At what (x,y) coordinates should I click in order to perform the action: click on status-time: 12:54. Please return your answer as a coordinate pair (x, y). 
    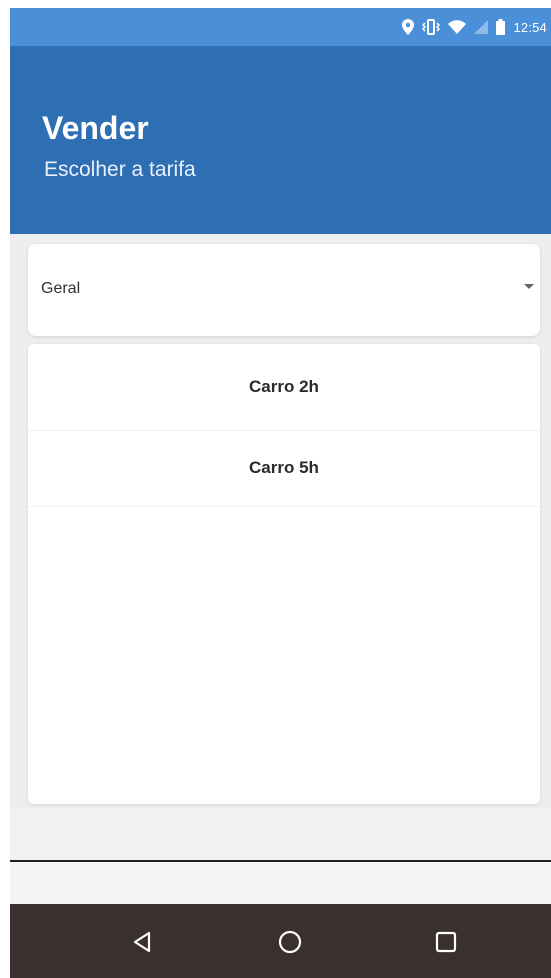
    Looking at the image, I should click on (530, 27).